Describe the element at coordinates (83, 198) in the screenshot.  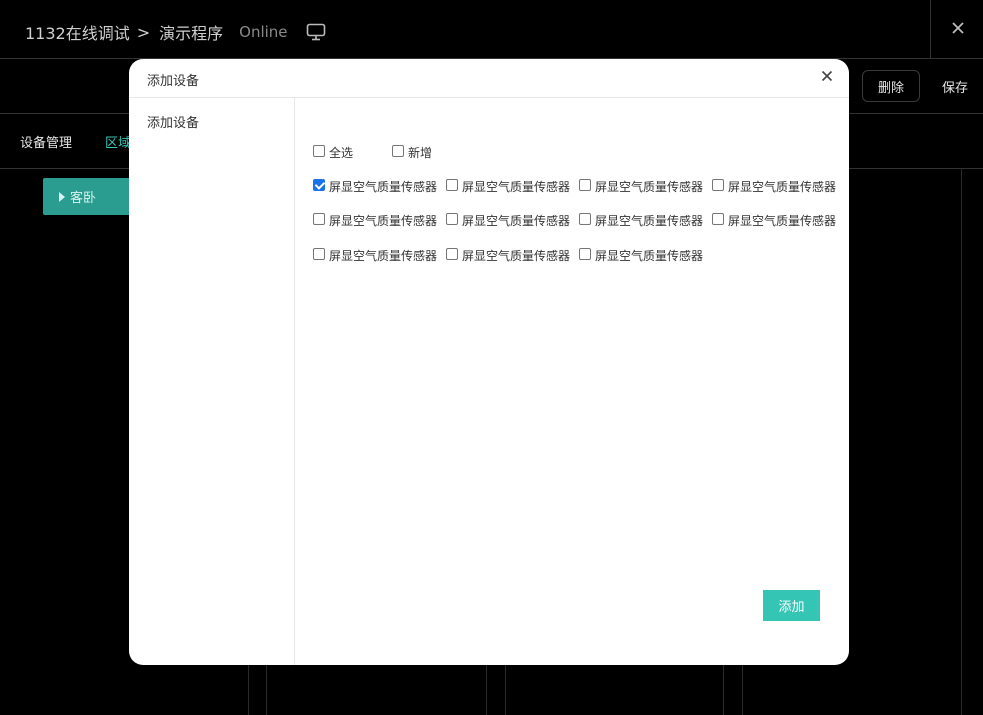
I see `room-label: 客卧` at that location.